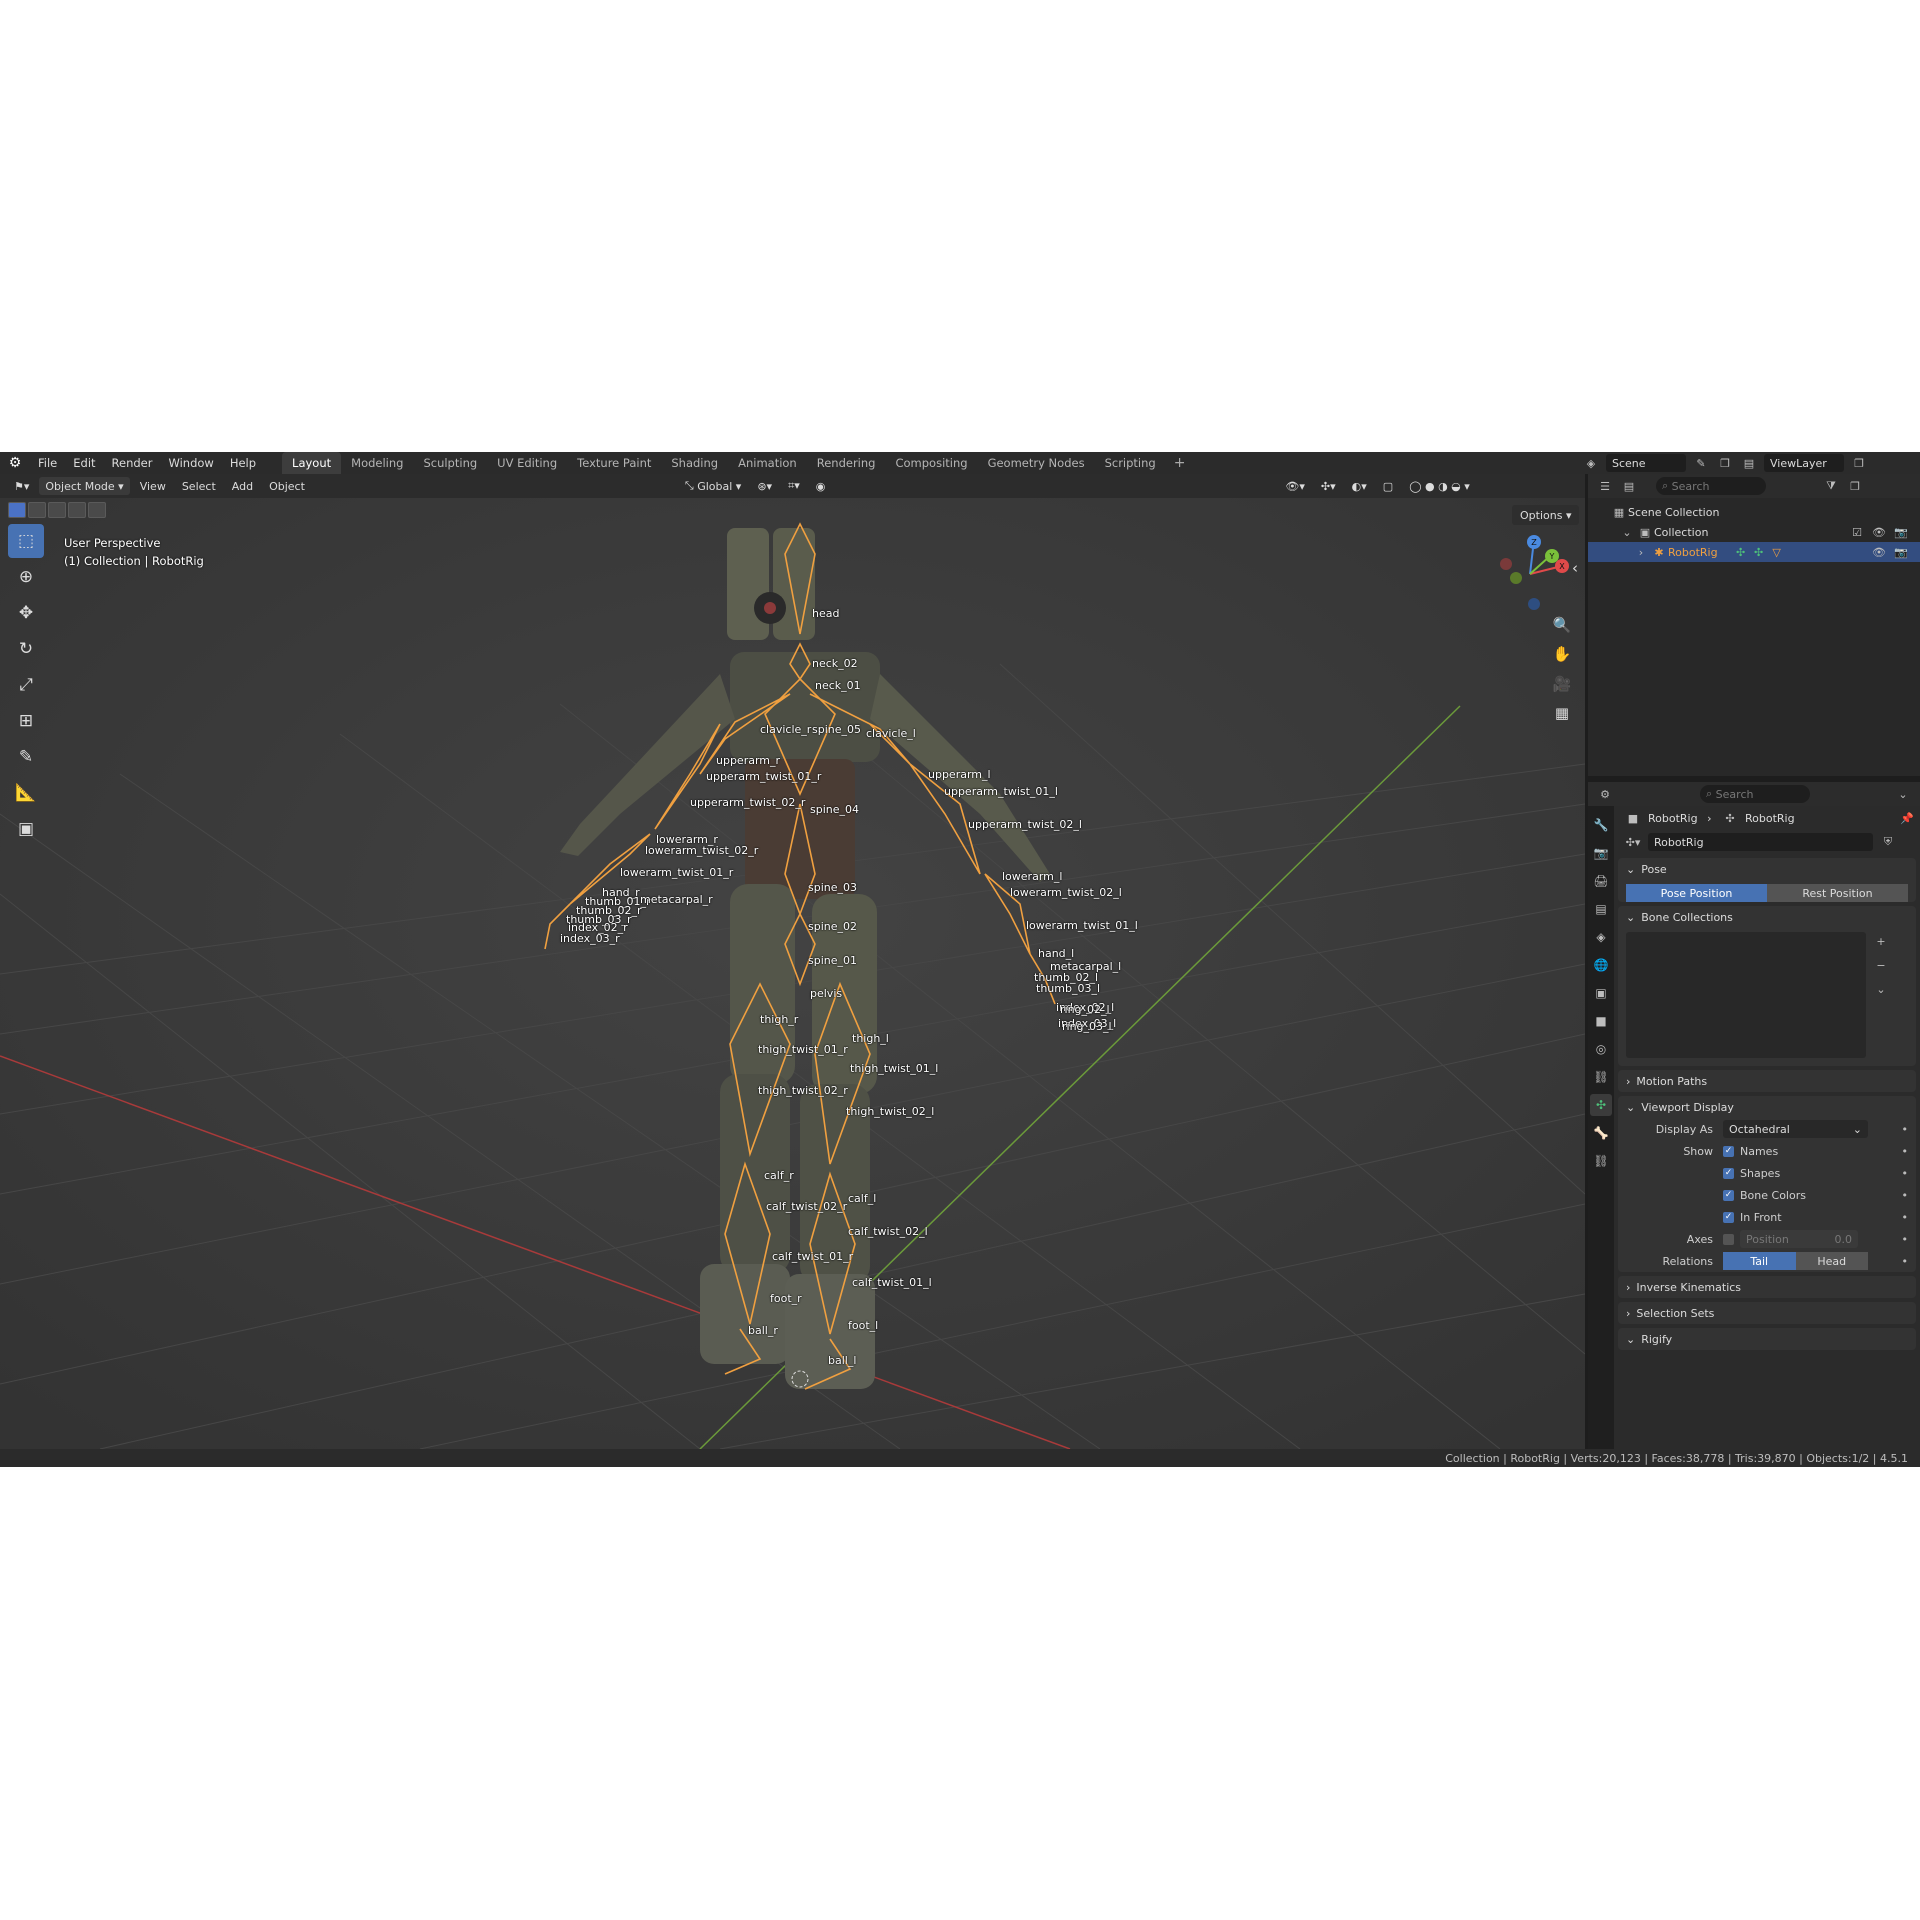  Describe the element at coordinates (1601, 1105) in the screenshot. I see `armature-data-tab-icon: ✣` at that location.